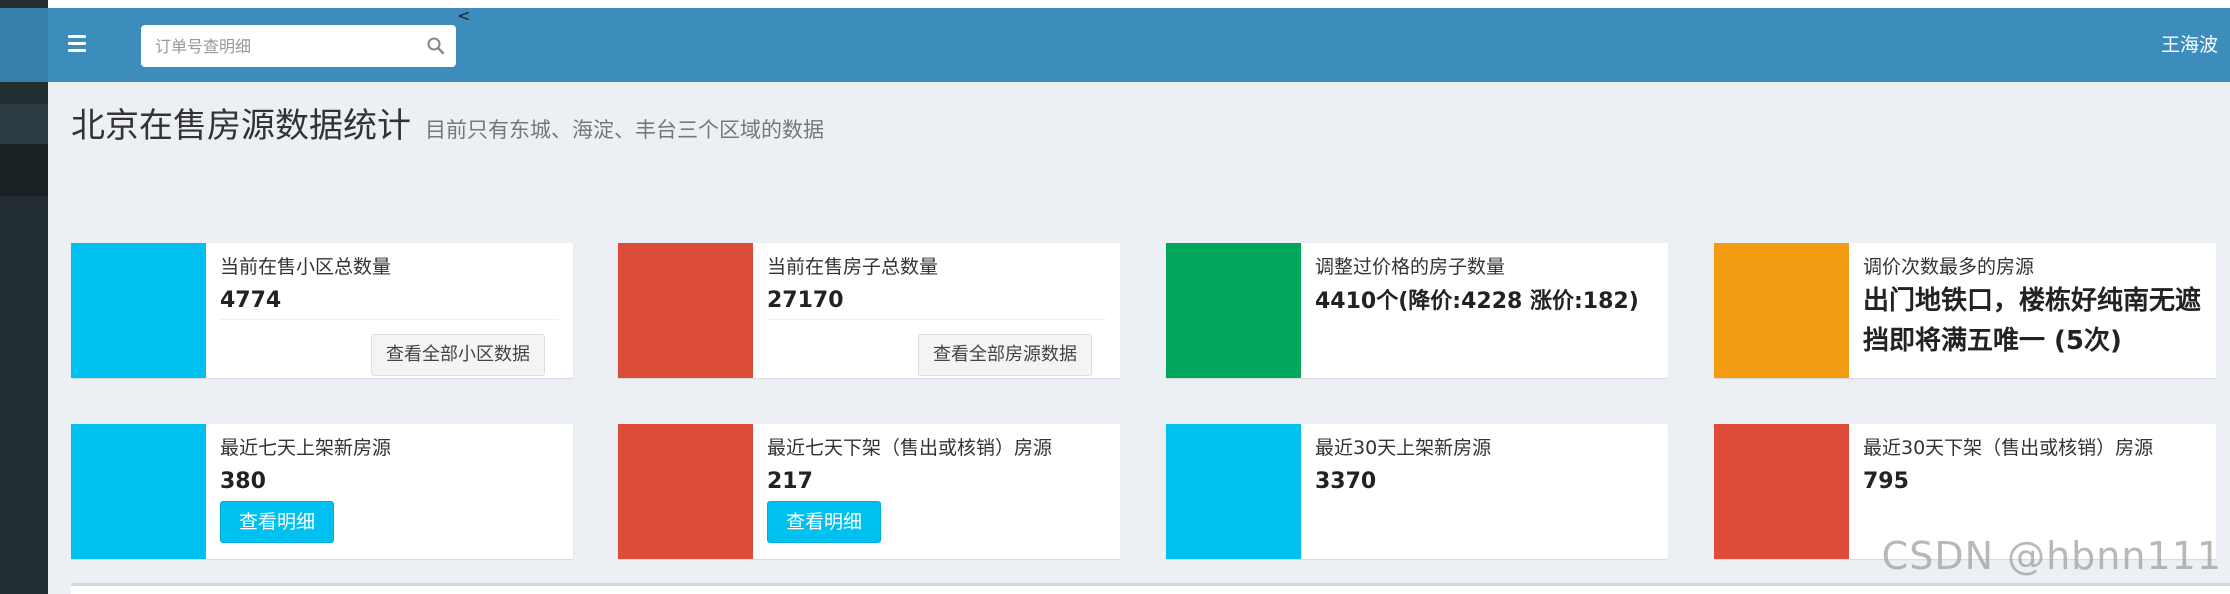  Describe the element at coordinates (1410, 267) in the screenshot. I see `info-box-label: 调整过价格的房子数量` at that location.